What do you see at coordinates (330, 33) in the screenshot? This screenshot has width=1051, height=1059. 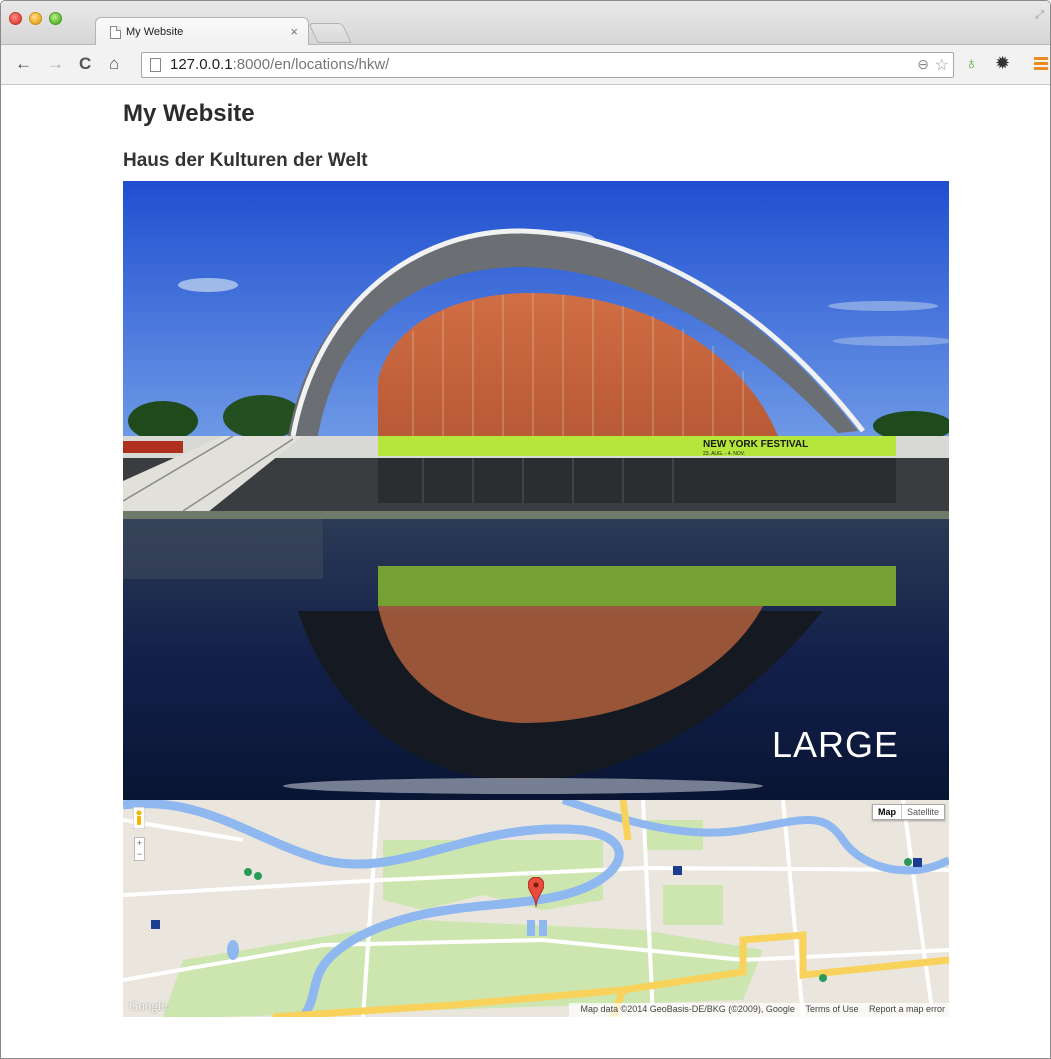 I see `new-tab-button` at bounding box center [330, 33].